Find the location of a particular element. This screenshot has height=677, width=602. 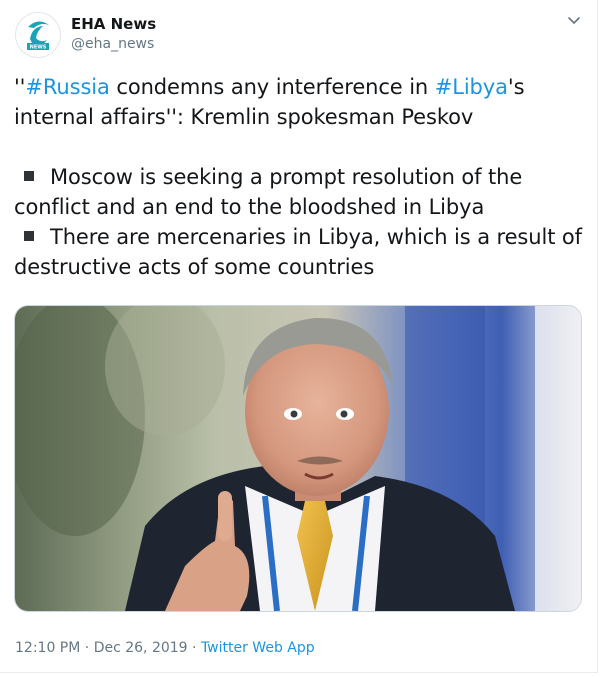

avatar: NEWS is located at coordinates (38, 35).